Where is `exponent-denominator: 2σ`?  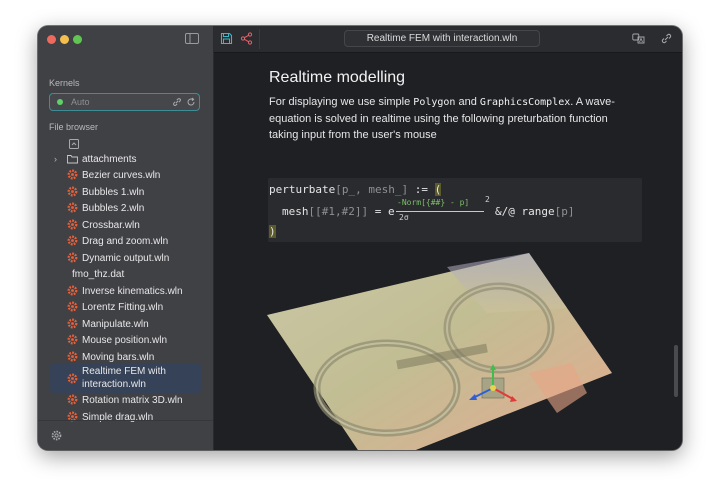
exponent-denominator: 2σ is located at coordinates (404, 217).